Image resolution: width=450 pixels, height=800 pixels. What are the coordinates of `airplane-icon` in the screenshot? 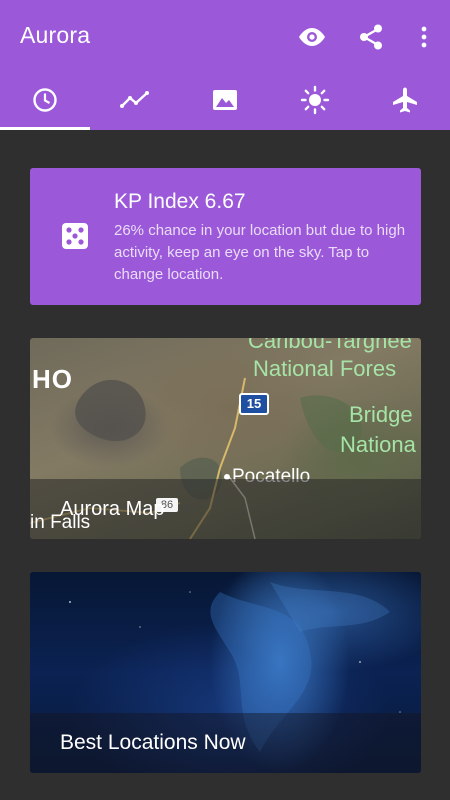 It's located at (405, 100).